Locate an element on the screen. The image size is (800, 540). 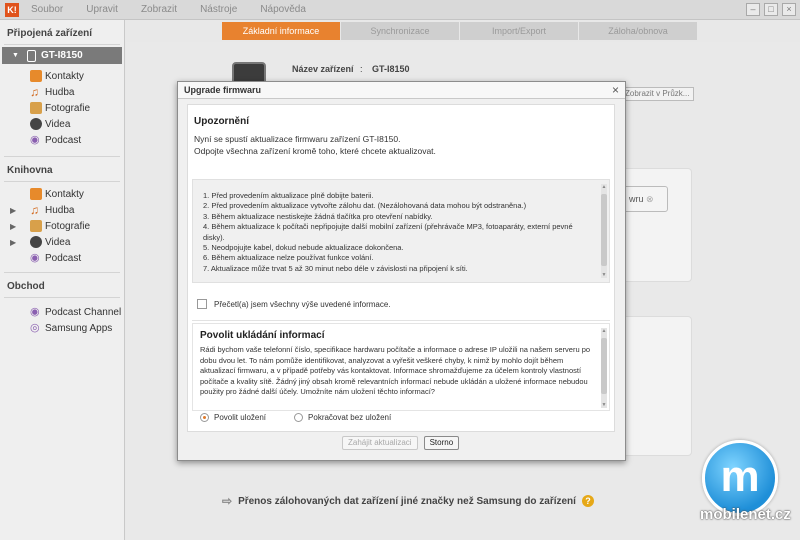
watermark-logo: m is located at coordinates (740, 478).